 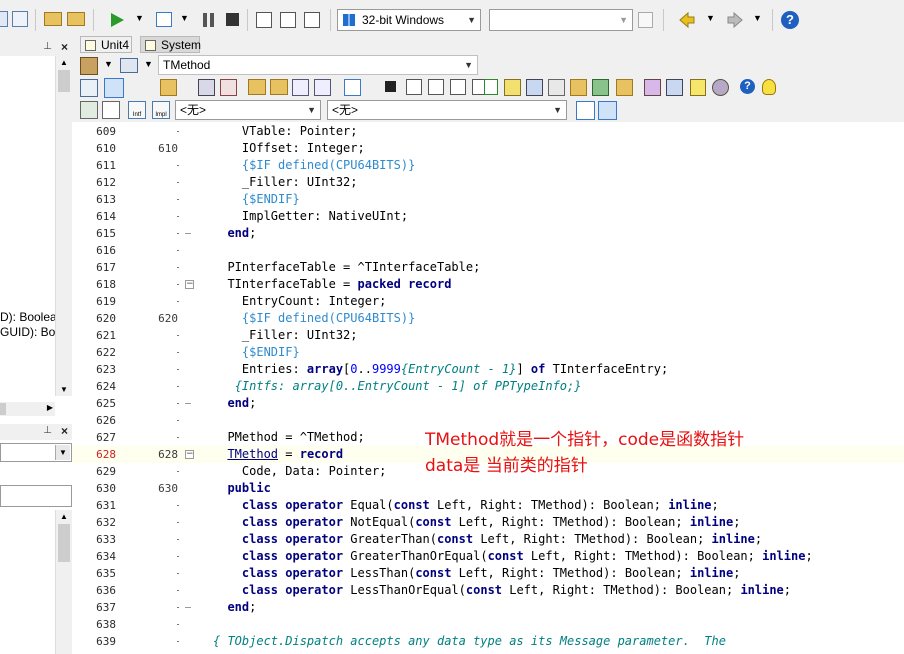 What do you see at coordinates (488, 335) in the screenshot?
I see `code-line: 621 _Filler: UInt32;` at bounding box center [488, 335].